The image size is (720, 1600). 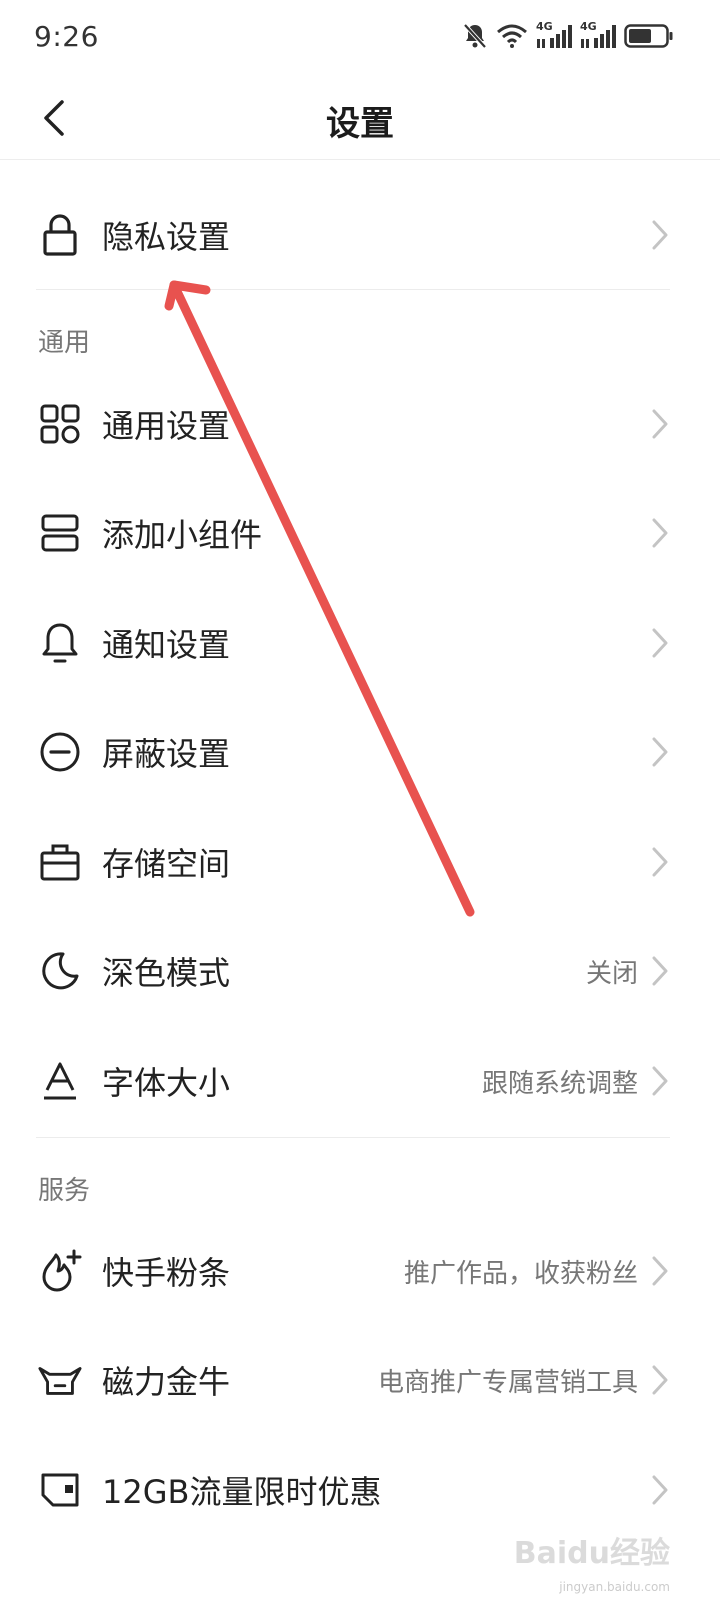 I want to click on settings-item-value: 关闭, so click(x=611, y=973).